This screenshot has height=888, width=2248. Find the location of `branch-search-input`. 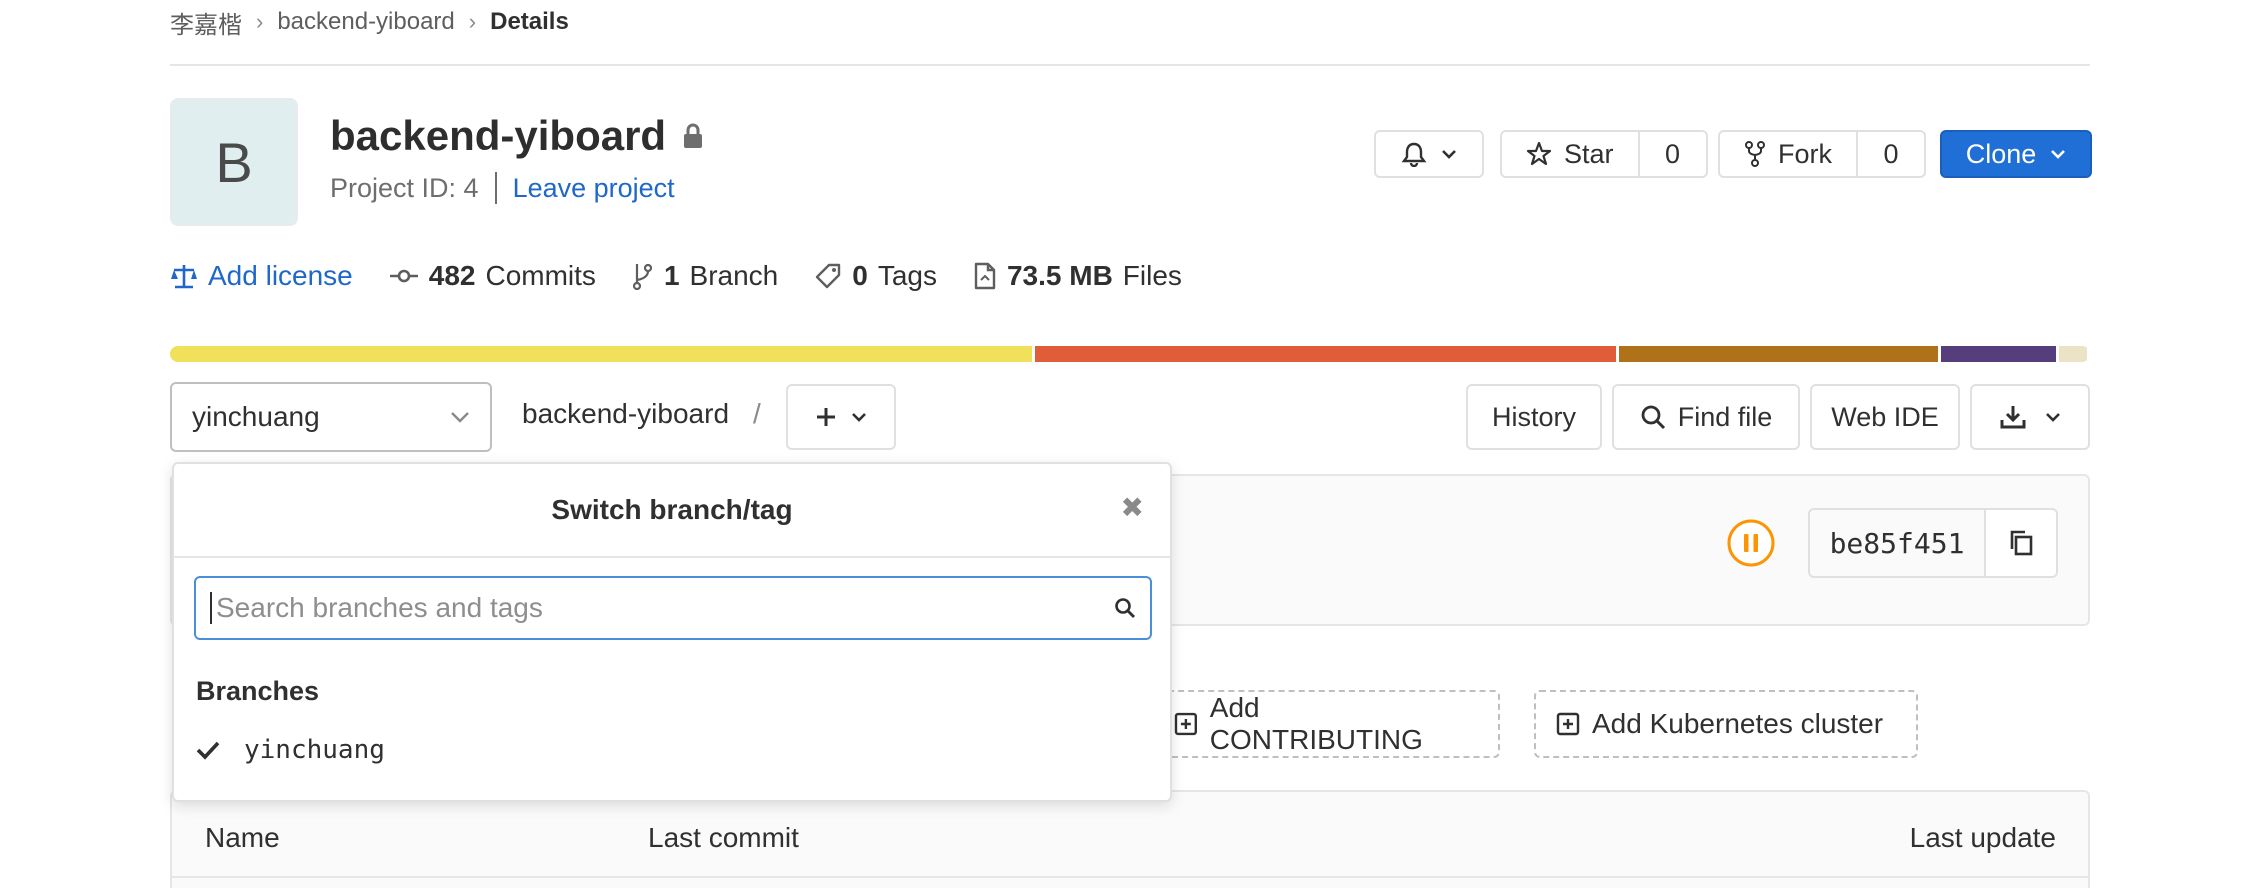

branch-search-input is located at coordinates (662, 608).